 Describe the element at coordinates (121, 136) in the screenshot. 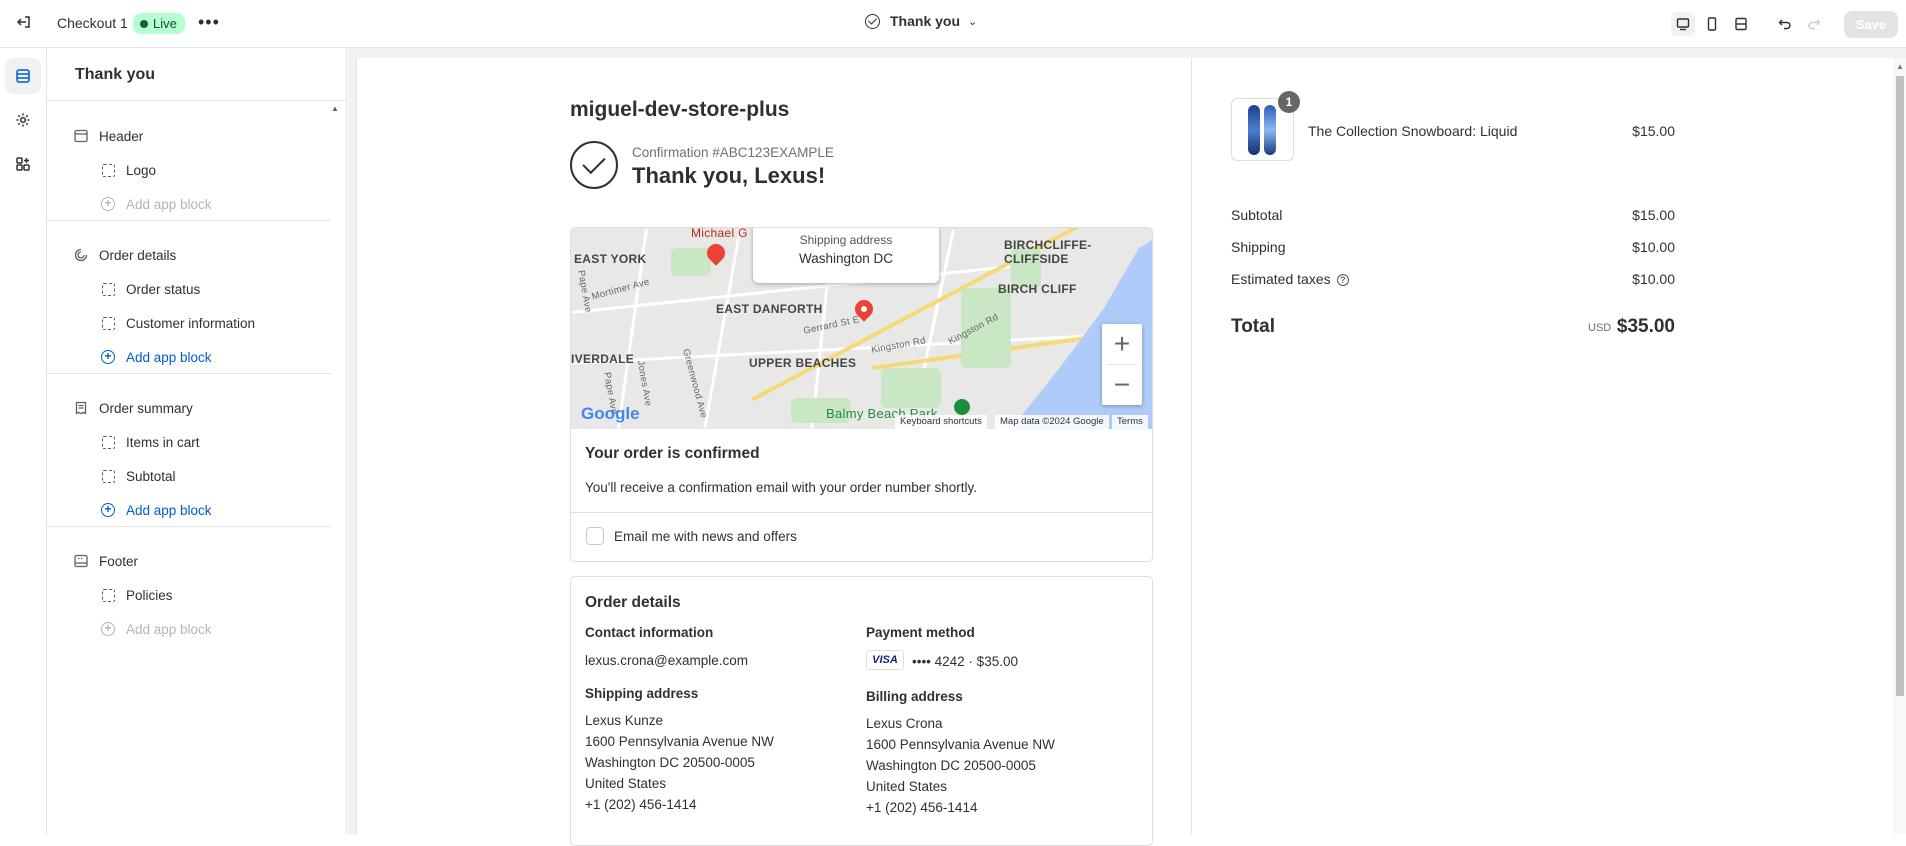

I see `sidebar-section-label: Header` at that location.